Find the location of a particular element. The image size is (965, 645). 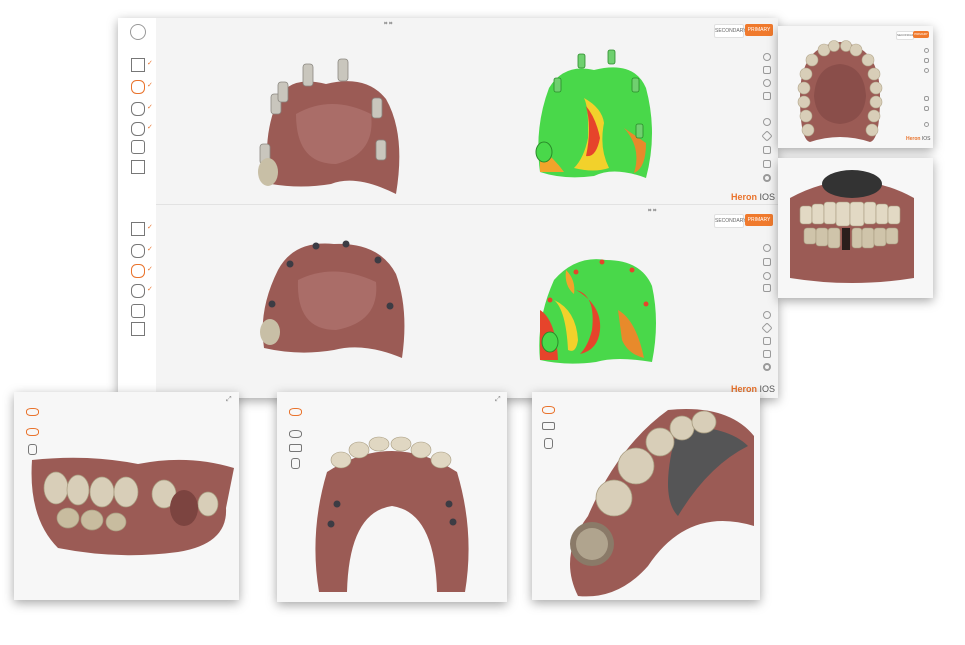

closeup-molar-model is located at coordinates (656, 503).